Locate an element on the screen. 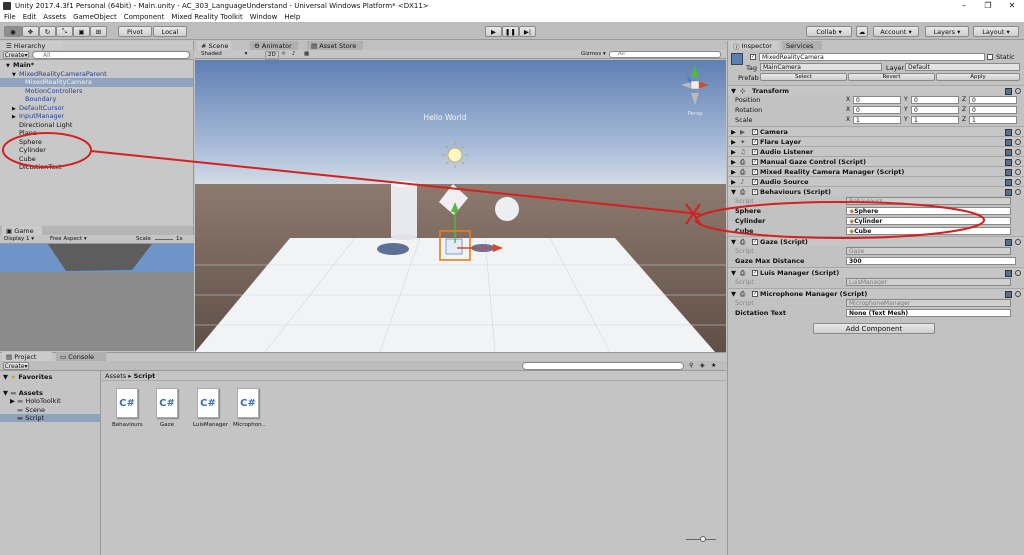 This screenshot has width=1024, height=555. cube-object-field: ◉Cube is located at coordinates (928, 231).